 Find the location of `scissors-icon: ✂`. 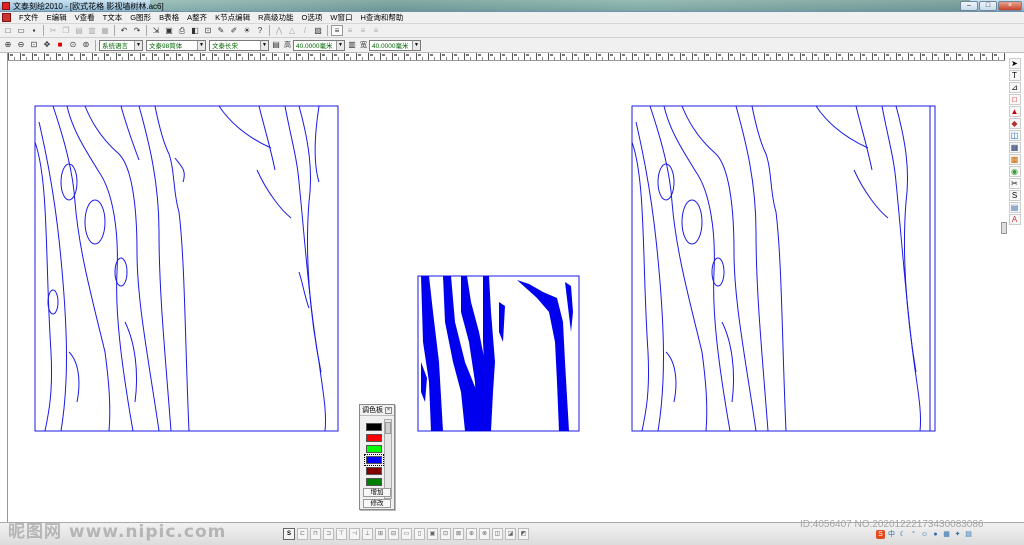

scissors-icon: ✂ is located at coordinates (1014, 183).